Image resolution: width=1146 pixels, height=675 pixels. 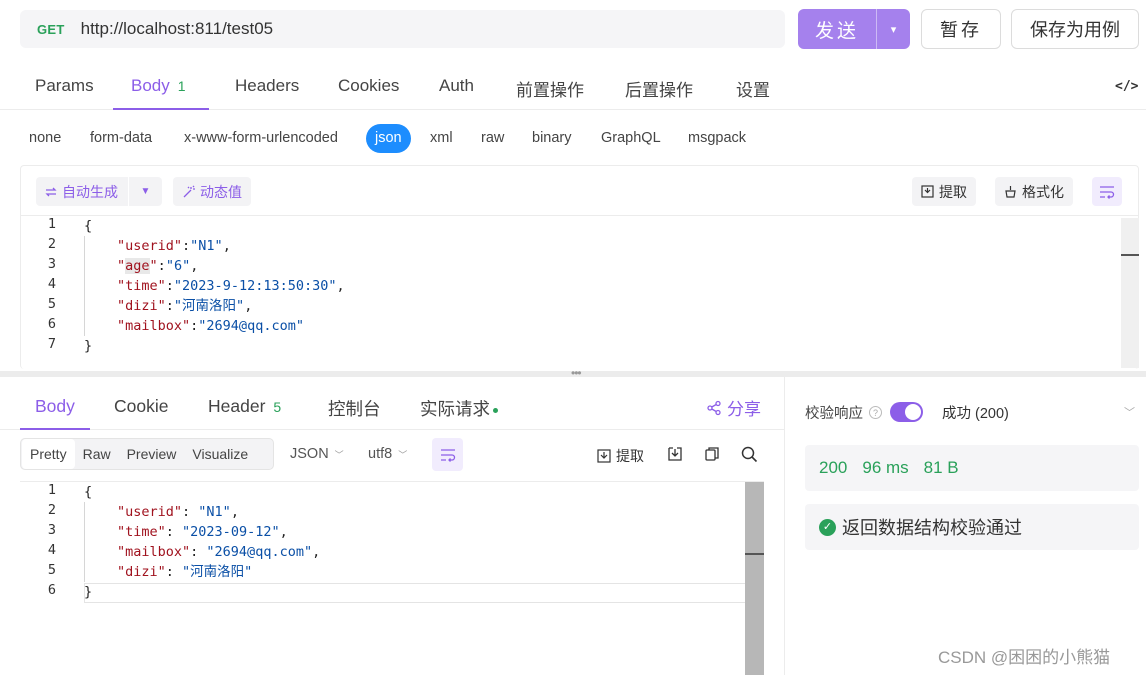 What do you see at coordinates (833, 467) in the screenshot?
I see `status-code: 200` at bounding box center [833, 467].